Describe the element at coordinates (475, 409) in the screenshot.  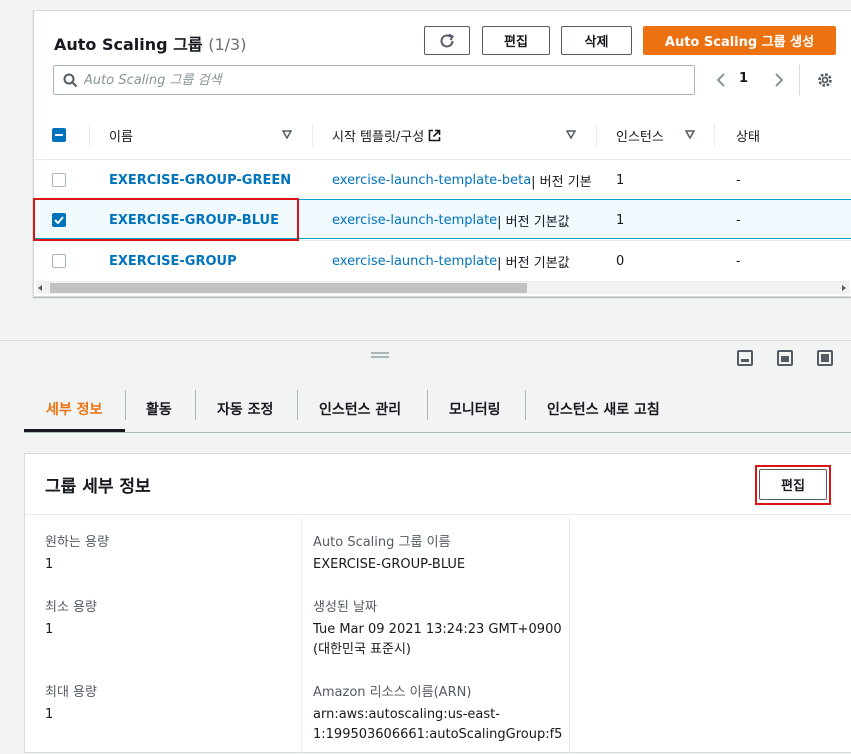
I see `tab-monitoring: 모니터링` at that location.